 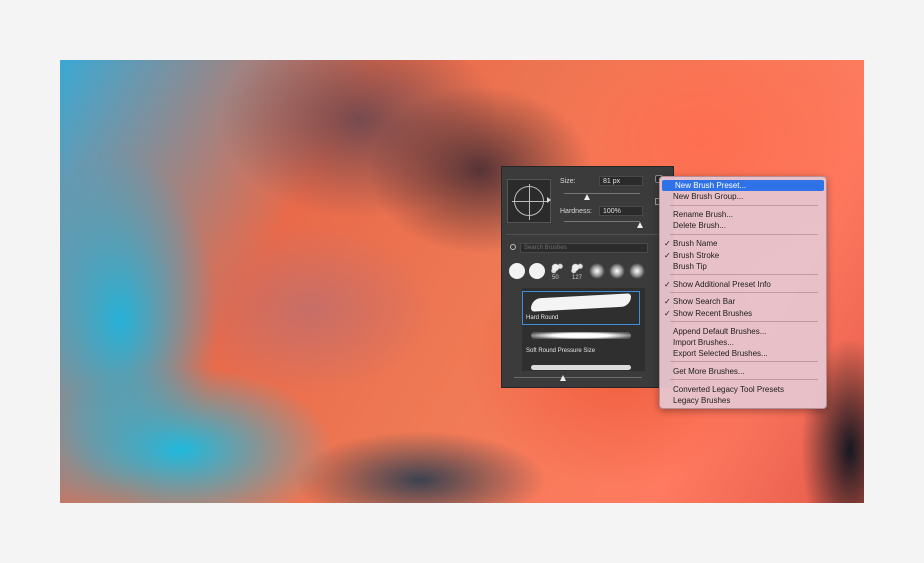 What do you see at coordinates (640, 225) in the screenshot?
I see `hardness-slider-thumb` at bounding box center [640, 225].